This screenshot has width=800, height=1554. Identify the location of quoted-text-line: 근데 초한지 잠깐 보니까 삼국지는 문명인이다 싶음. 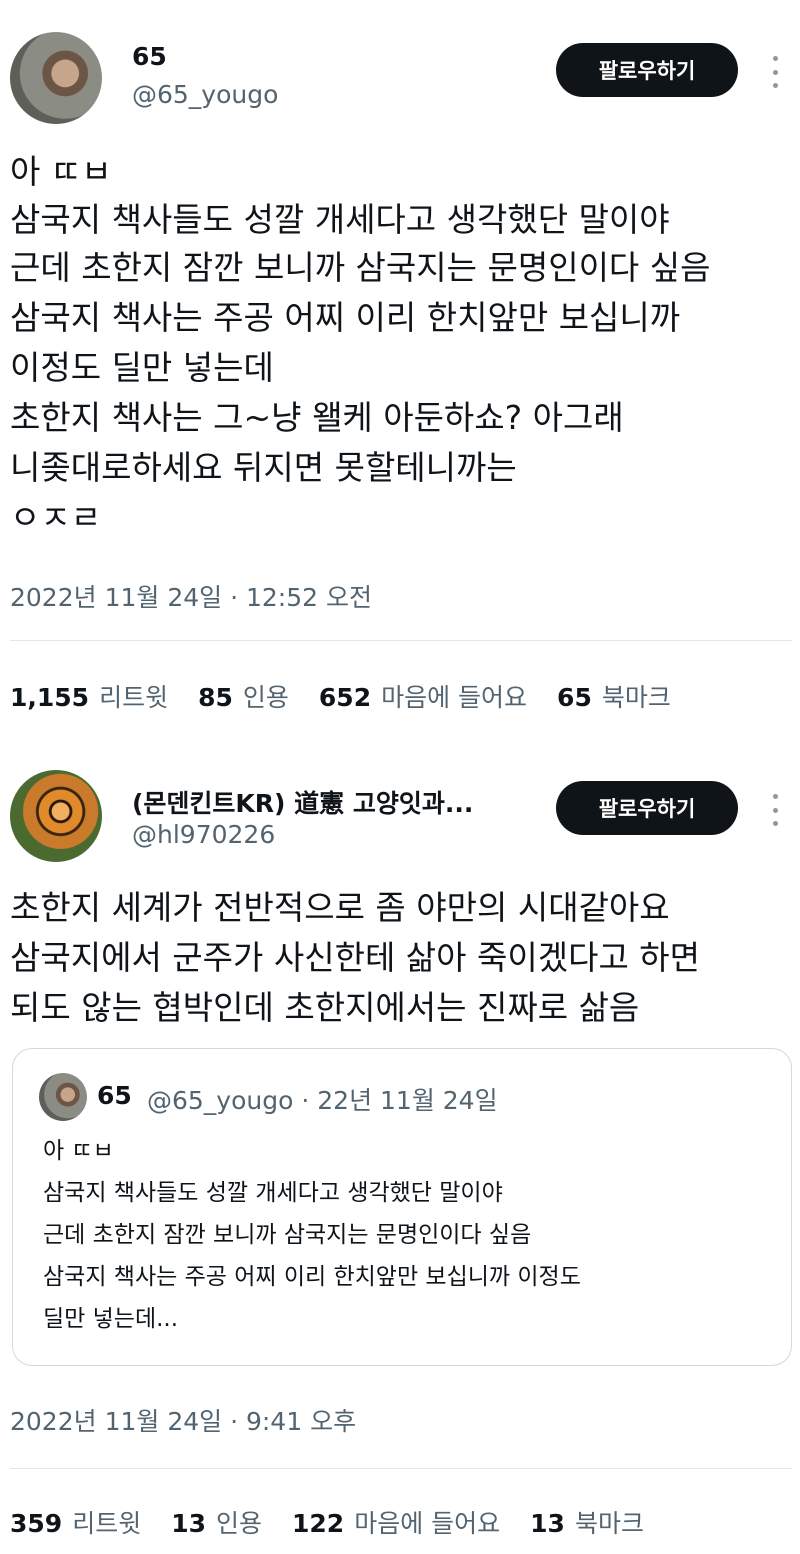
(287, 1235).